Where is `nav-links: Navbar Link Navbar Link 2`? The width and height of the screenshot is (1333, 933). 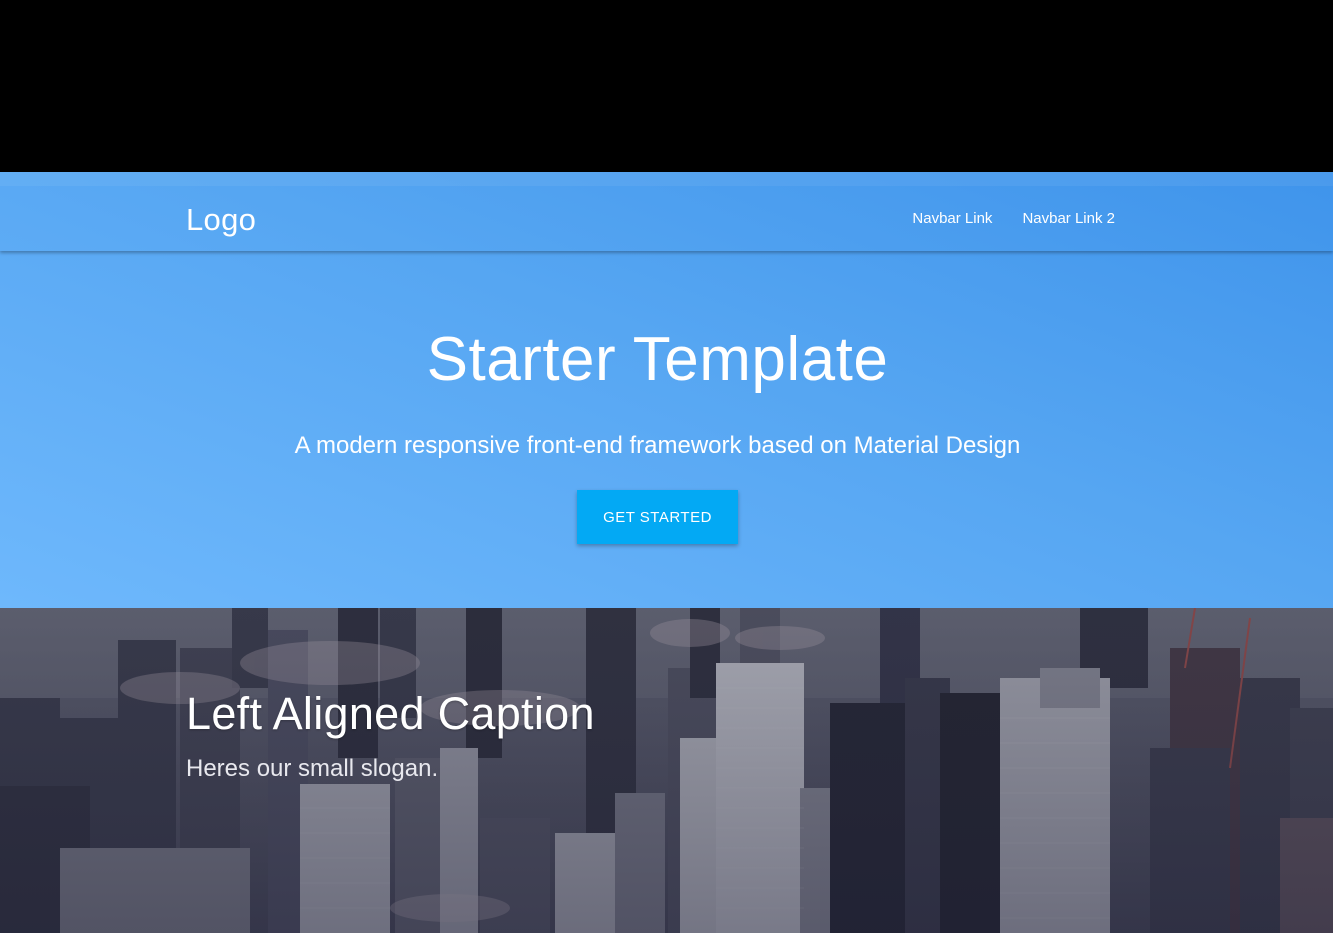 nav-links: Navbar Link Navbar Link 2 is located at coordinates (1013, 218).